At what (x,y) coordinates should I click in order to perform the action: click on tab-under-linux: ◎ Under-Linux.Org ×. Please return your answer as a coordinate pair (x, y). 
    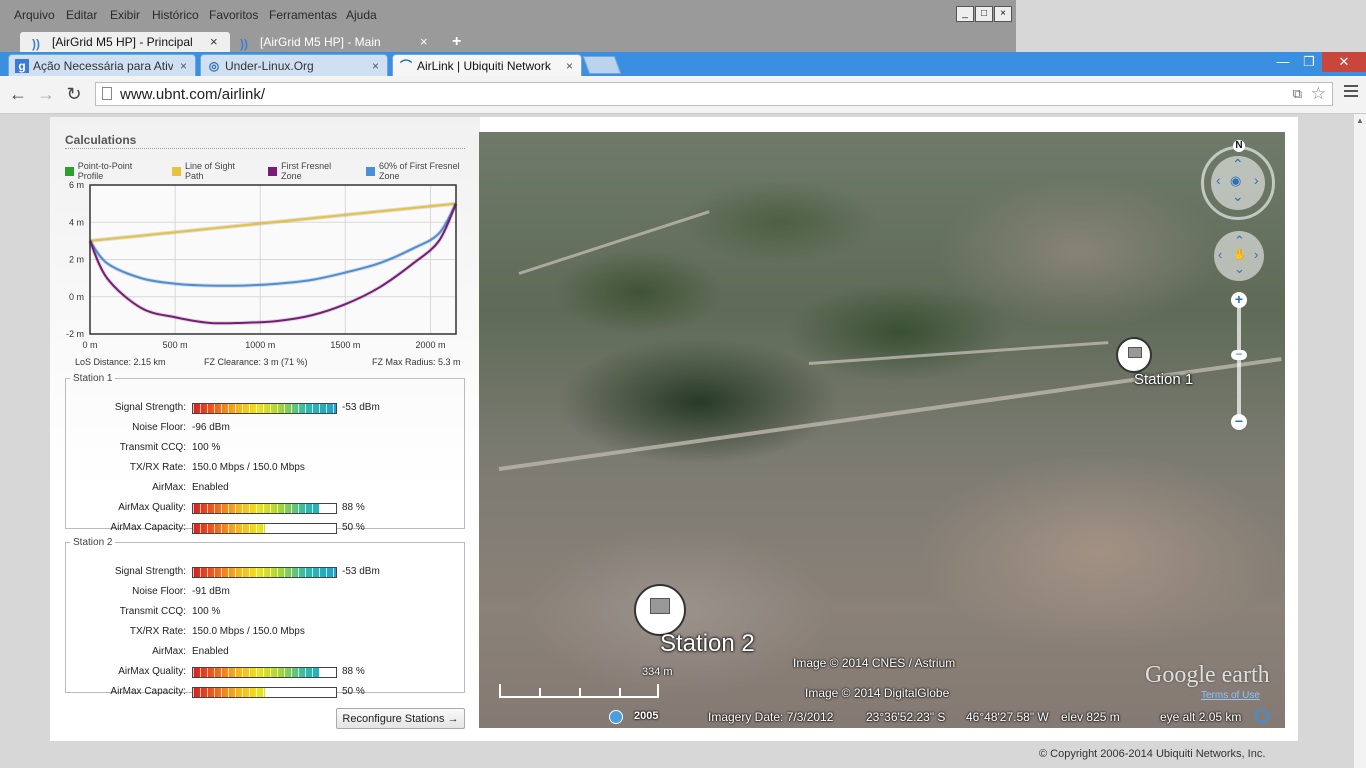
    Looking at the image, I should click on (294, 65).